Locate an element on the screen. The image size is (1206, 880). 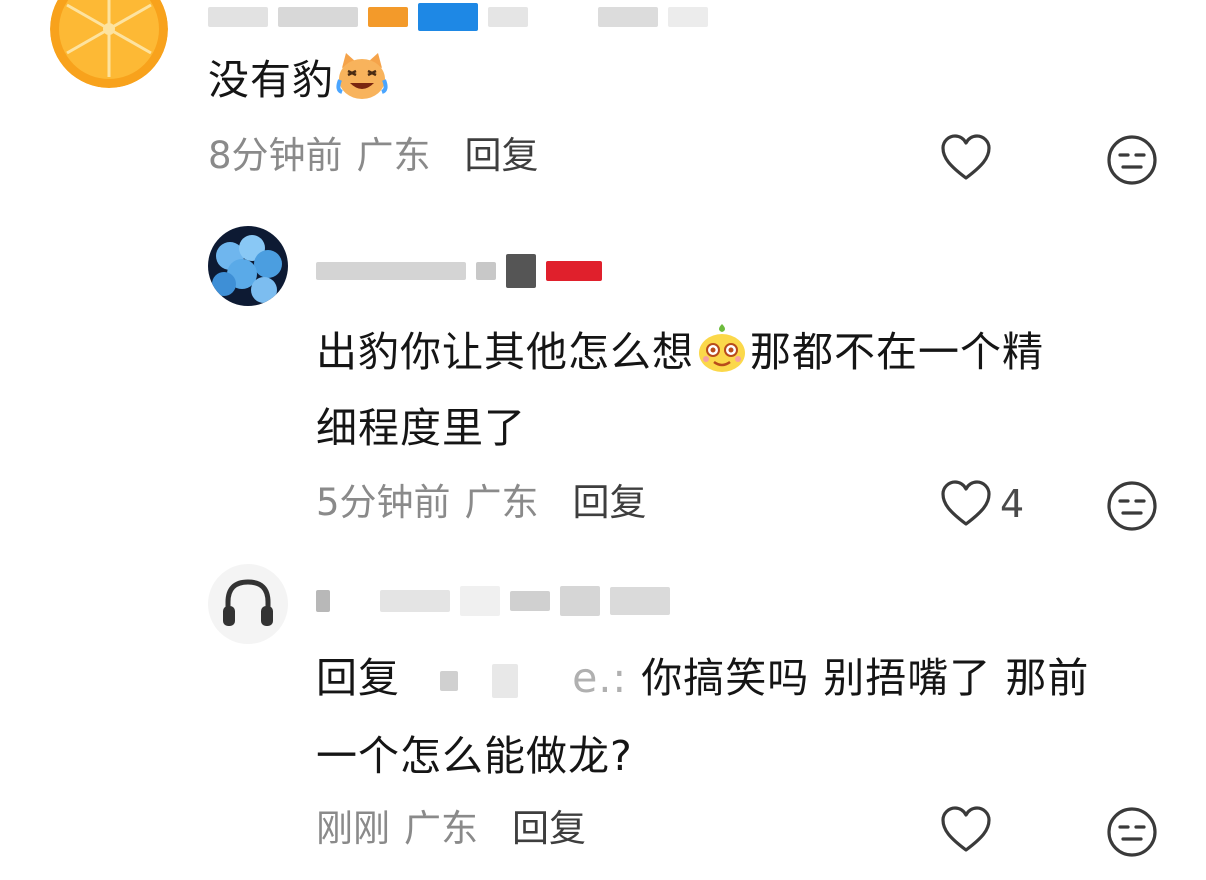
comment-text: 回复 e.: 你搞笑吗 别捂嘴了 那前 is located at coordinates (702, 678).